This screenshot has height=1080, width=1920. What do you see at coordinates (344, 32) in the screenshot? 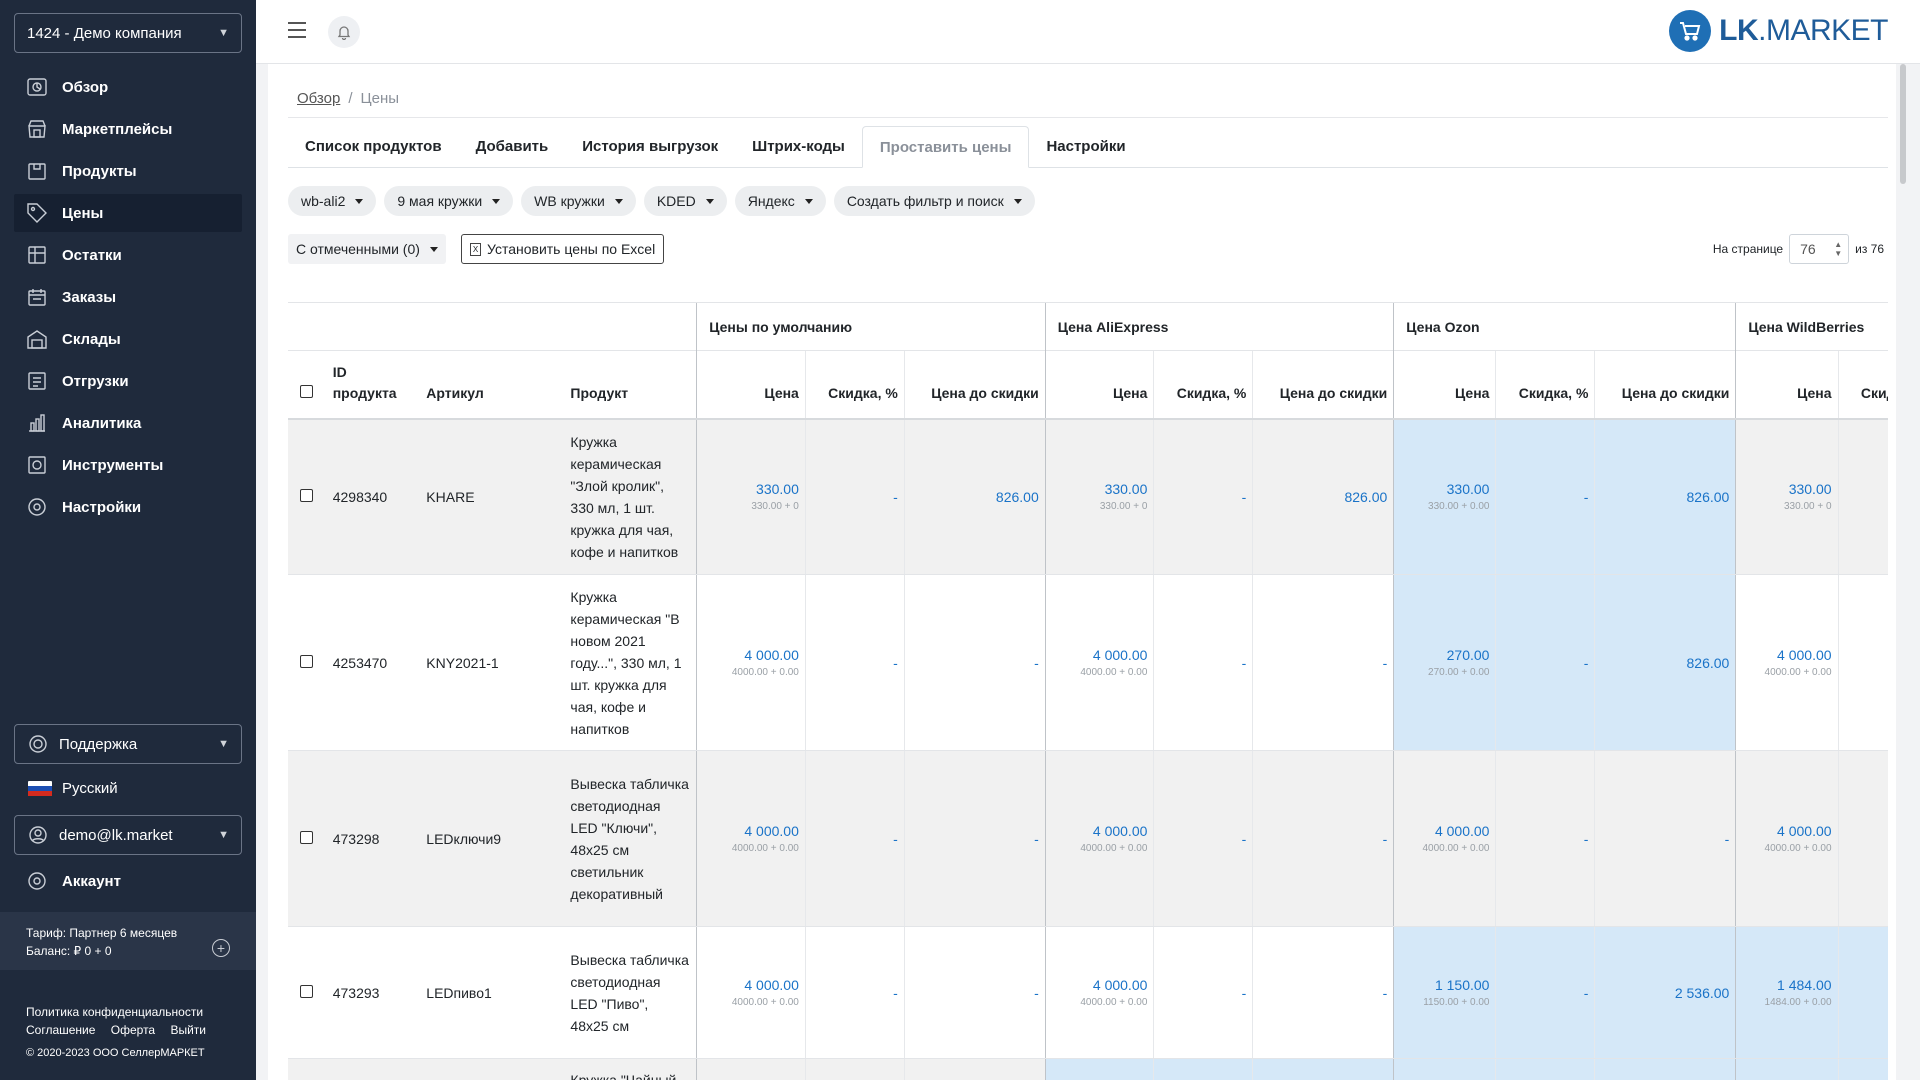
I see `bell-icon` at bounding box center [344, 32].